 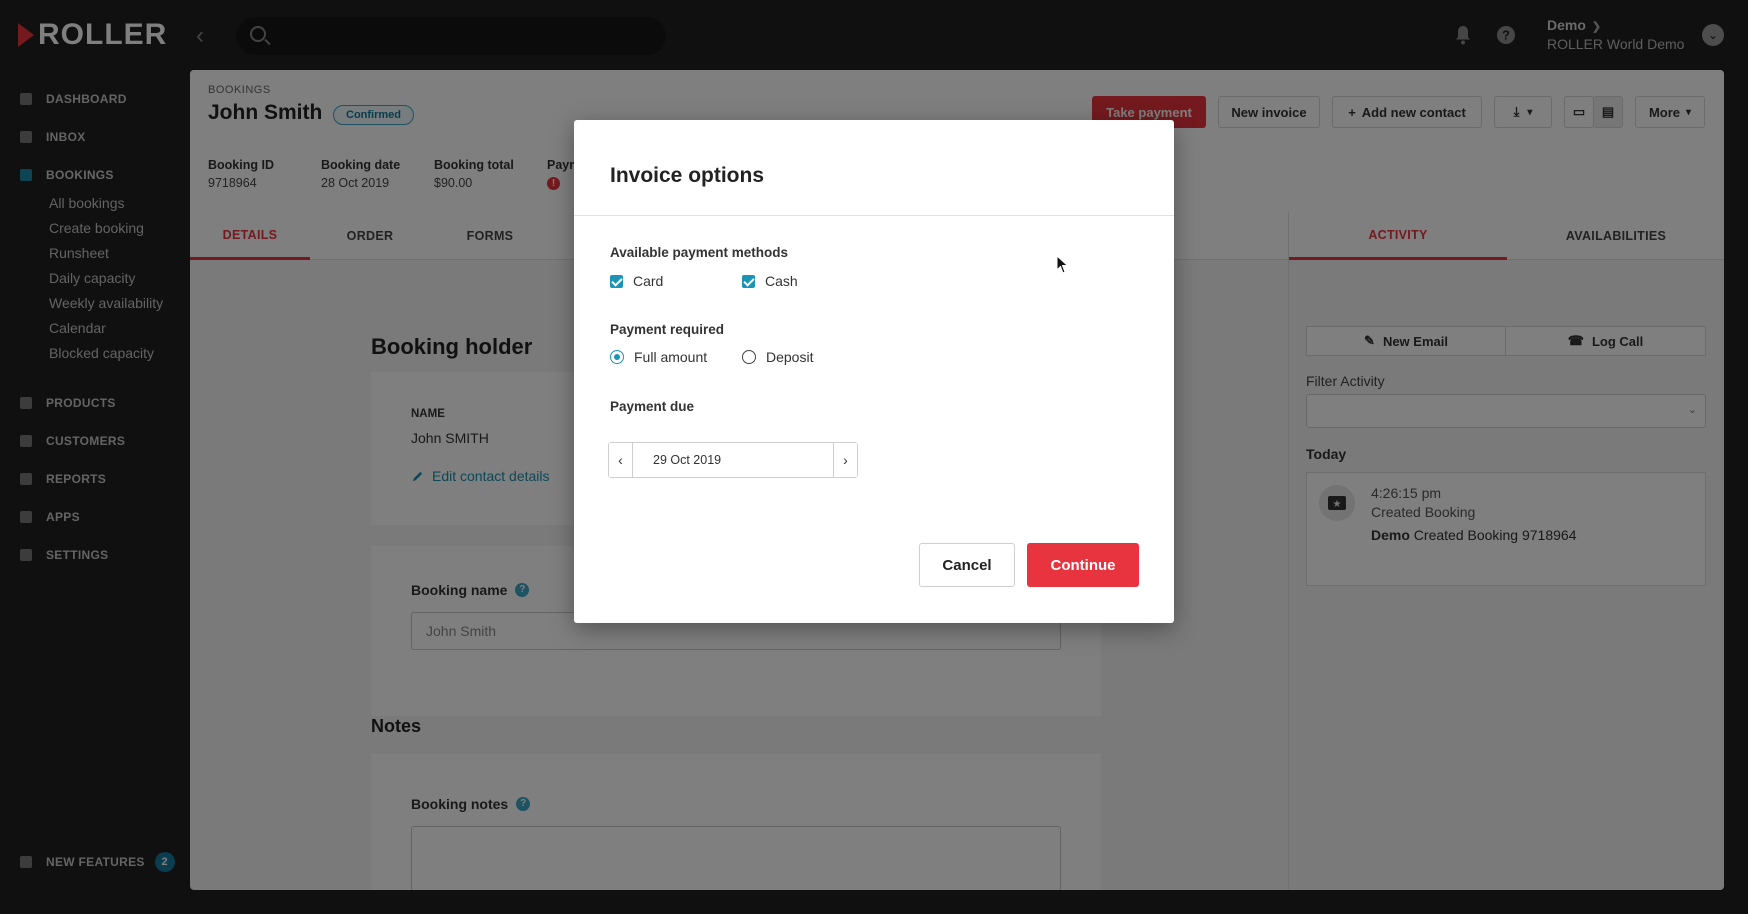 What do you see at coordinates (671, 357) in the screenshot?
I see `full-amount-label: Full amount` at bounding box center [671, 357].